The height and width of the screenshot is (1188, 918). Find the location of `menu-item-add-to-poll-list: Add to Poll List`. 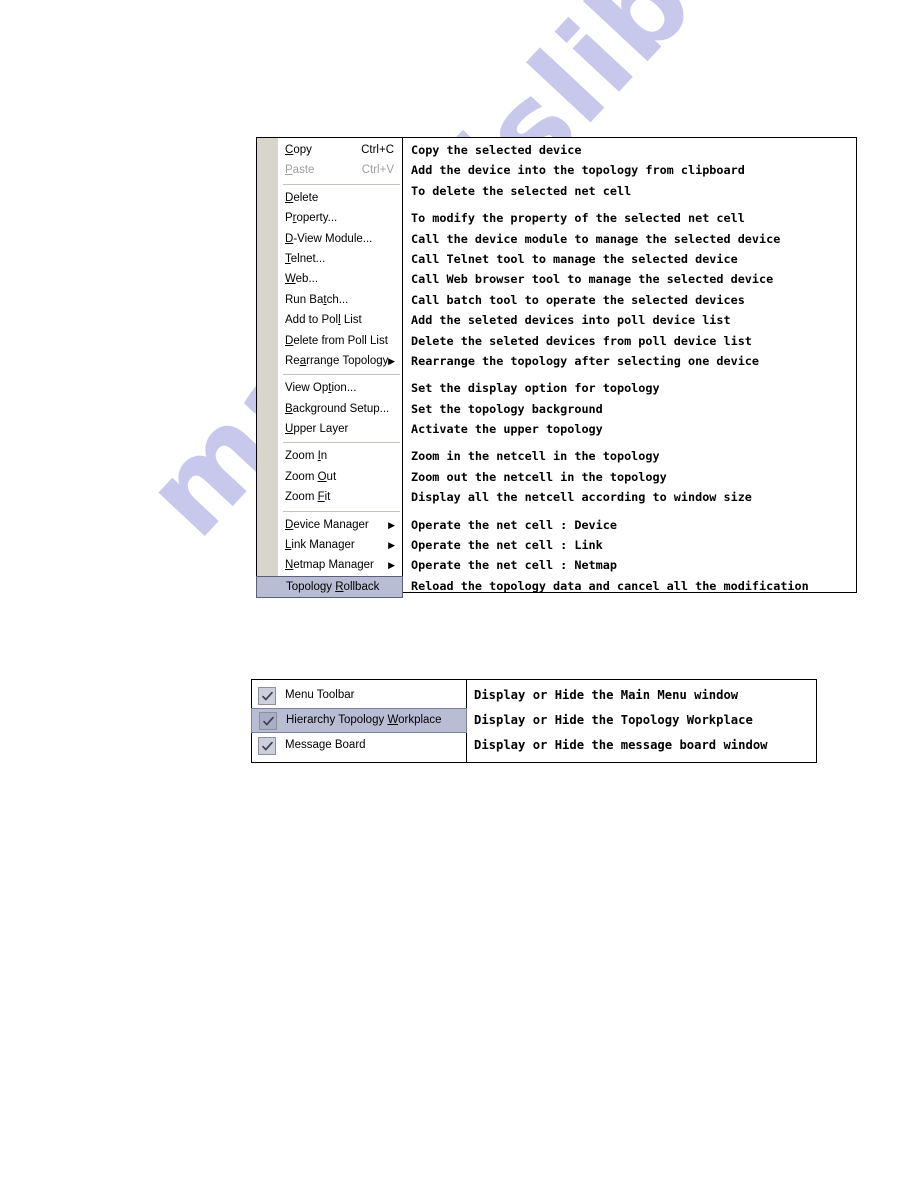

menu-item-add-to-poll-list: Add to Poll List is located at coordinates (329, 320).